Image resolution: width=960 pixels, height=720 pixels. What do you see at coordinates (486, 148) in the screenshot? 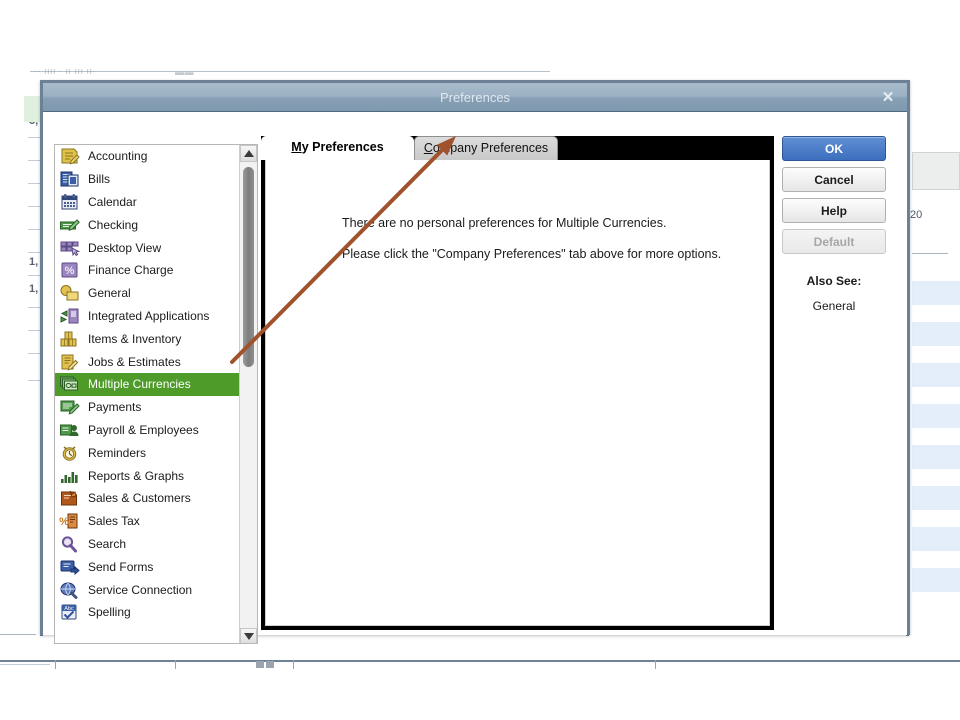
I see `tab-company-preferences: Company Preferences` at bounding box center [486, 148].